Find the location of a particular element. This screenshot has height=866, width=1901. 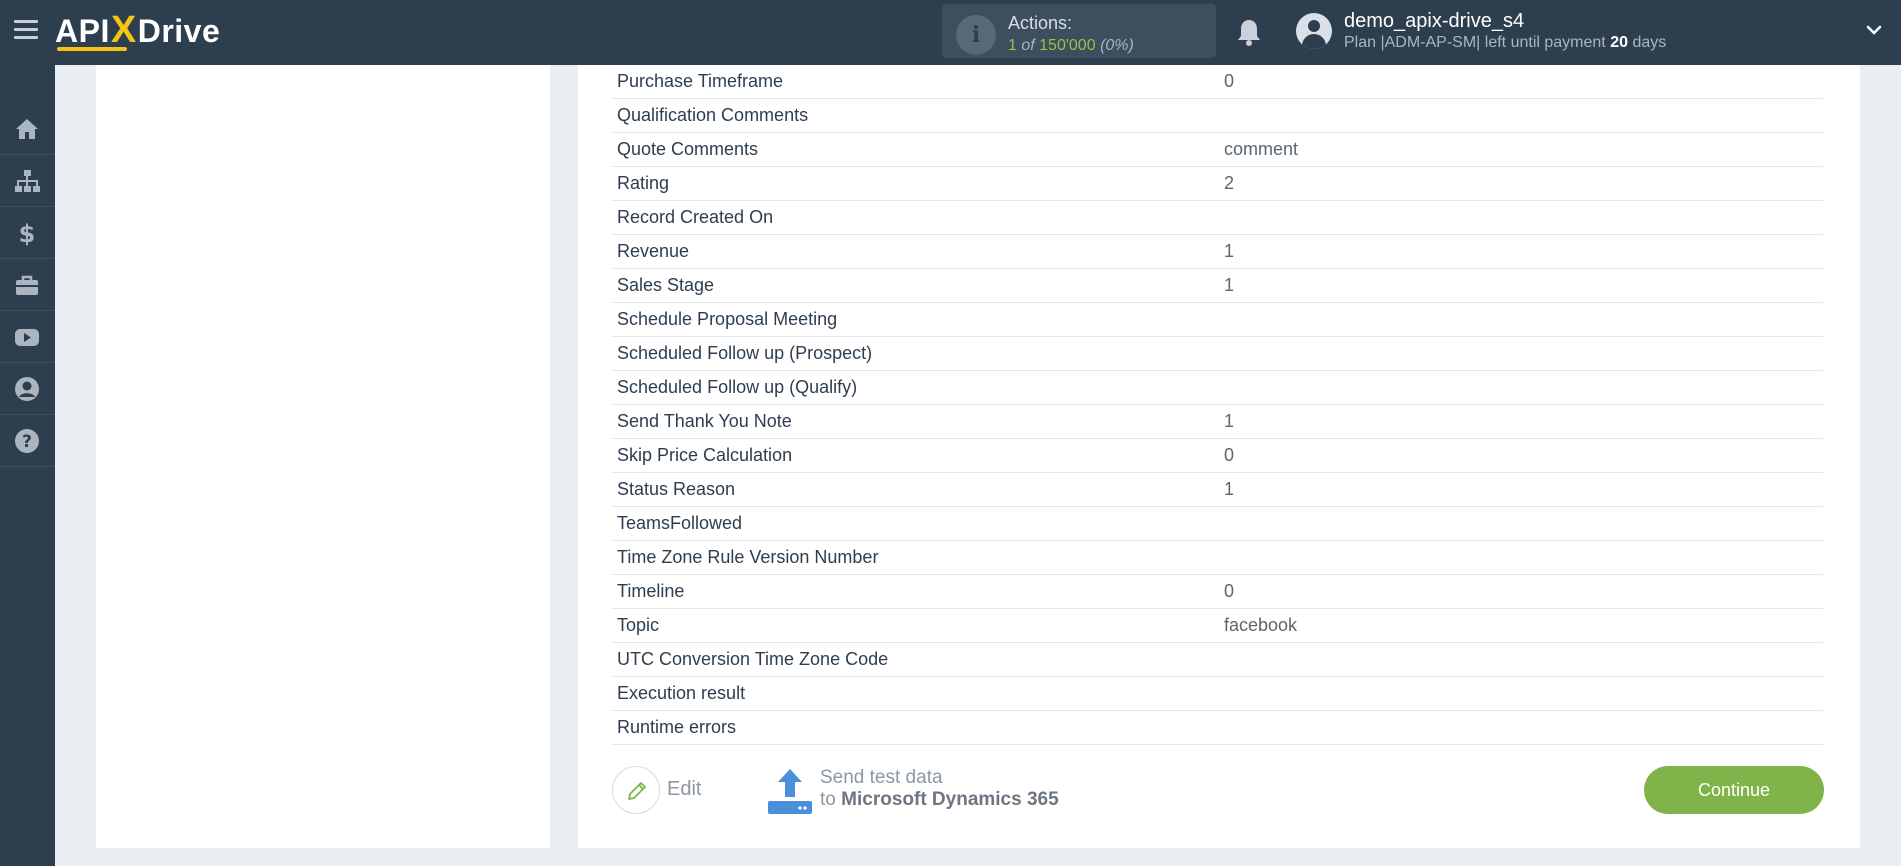

field-name: Schedule Proposal Meeting is located at coordinates (727, 319).